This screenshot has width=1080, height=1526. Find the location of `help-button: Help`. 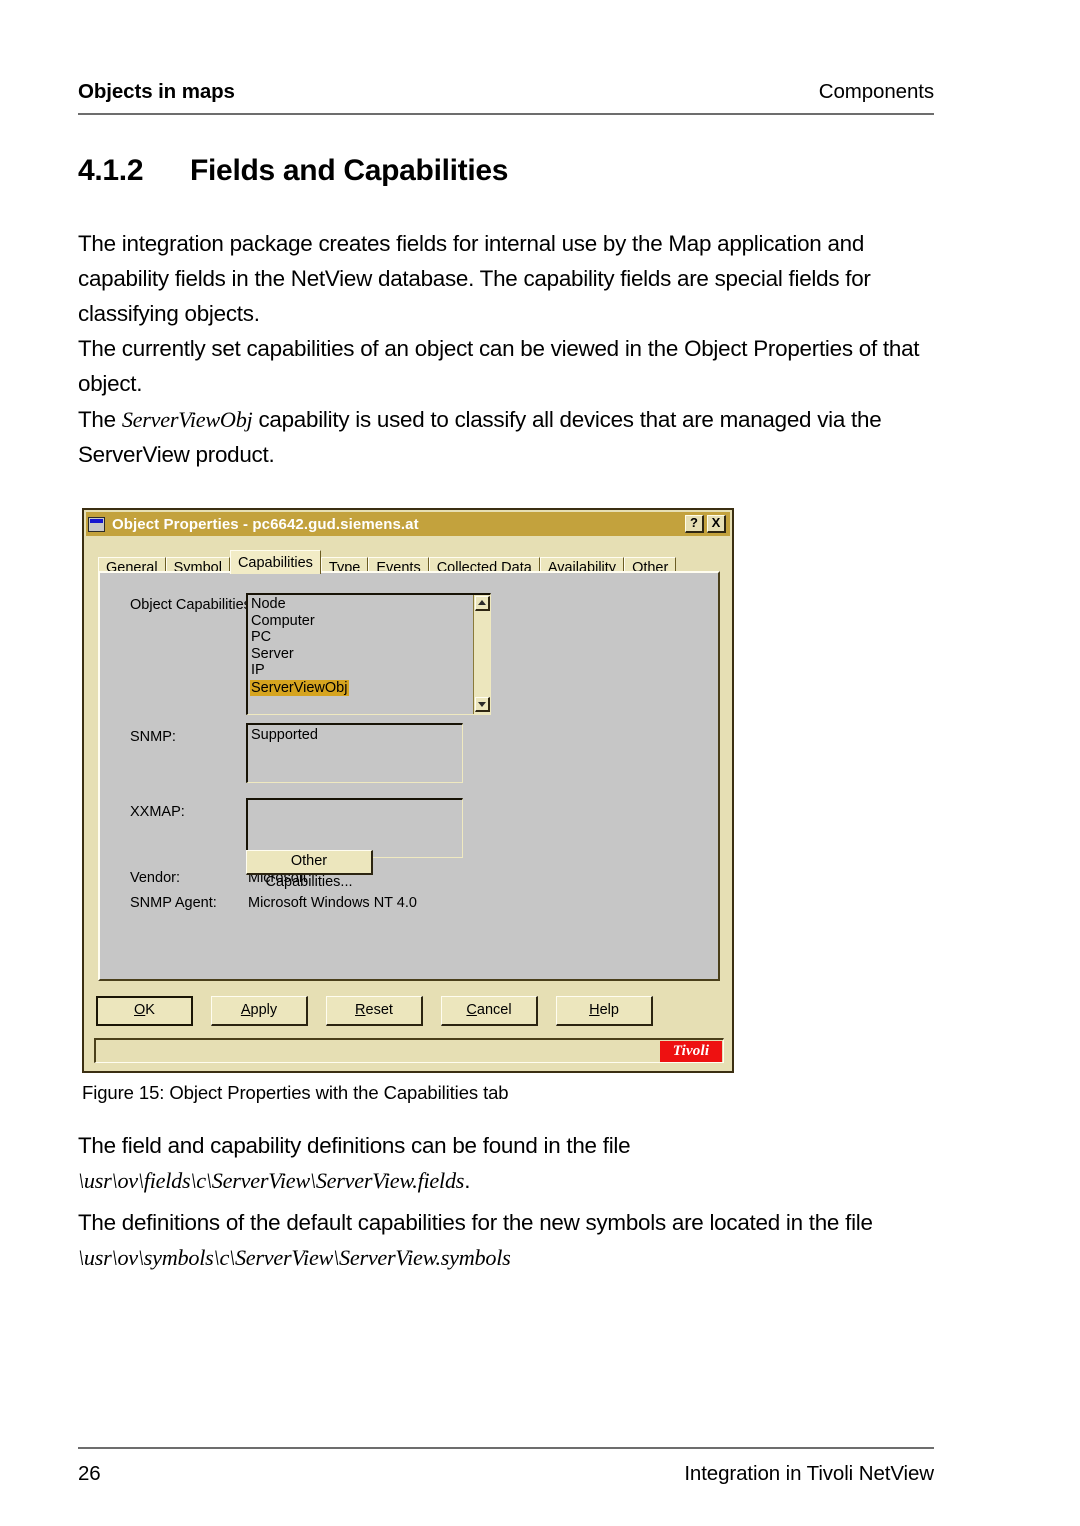

help-button: Help is located at coordinates (604, 1011).